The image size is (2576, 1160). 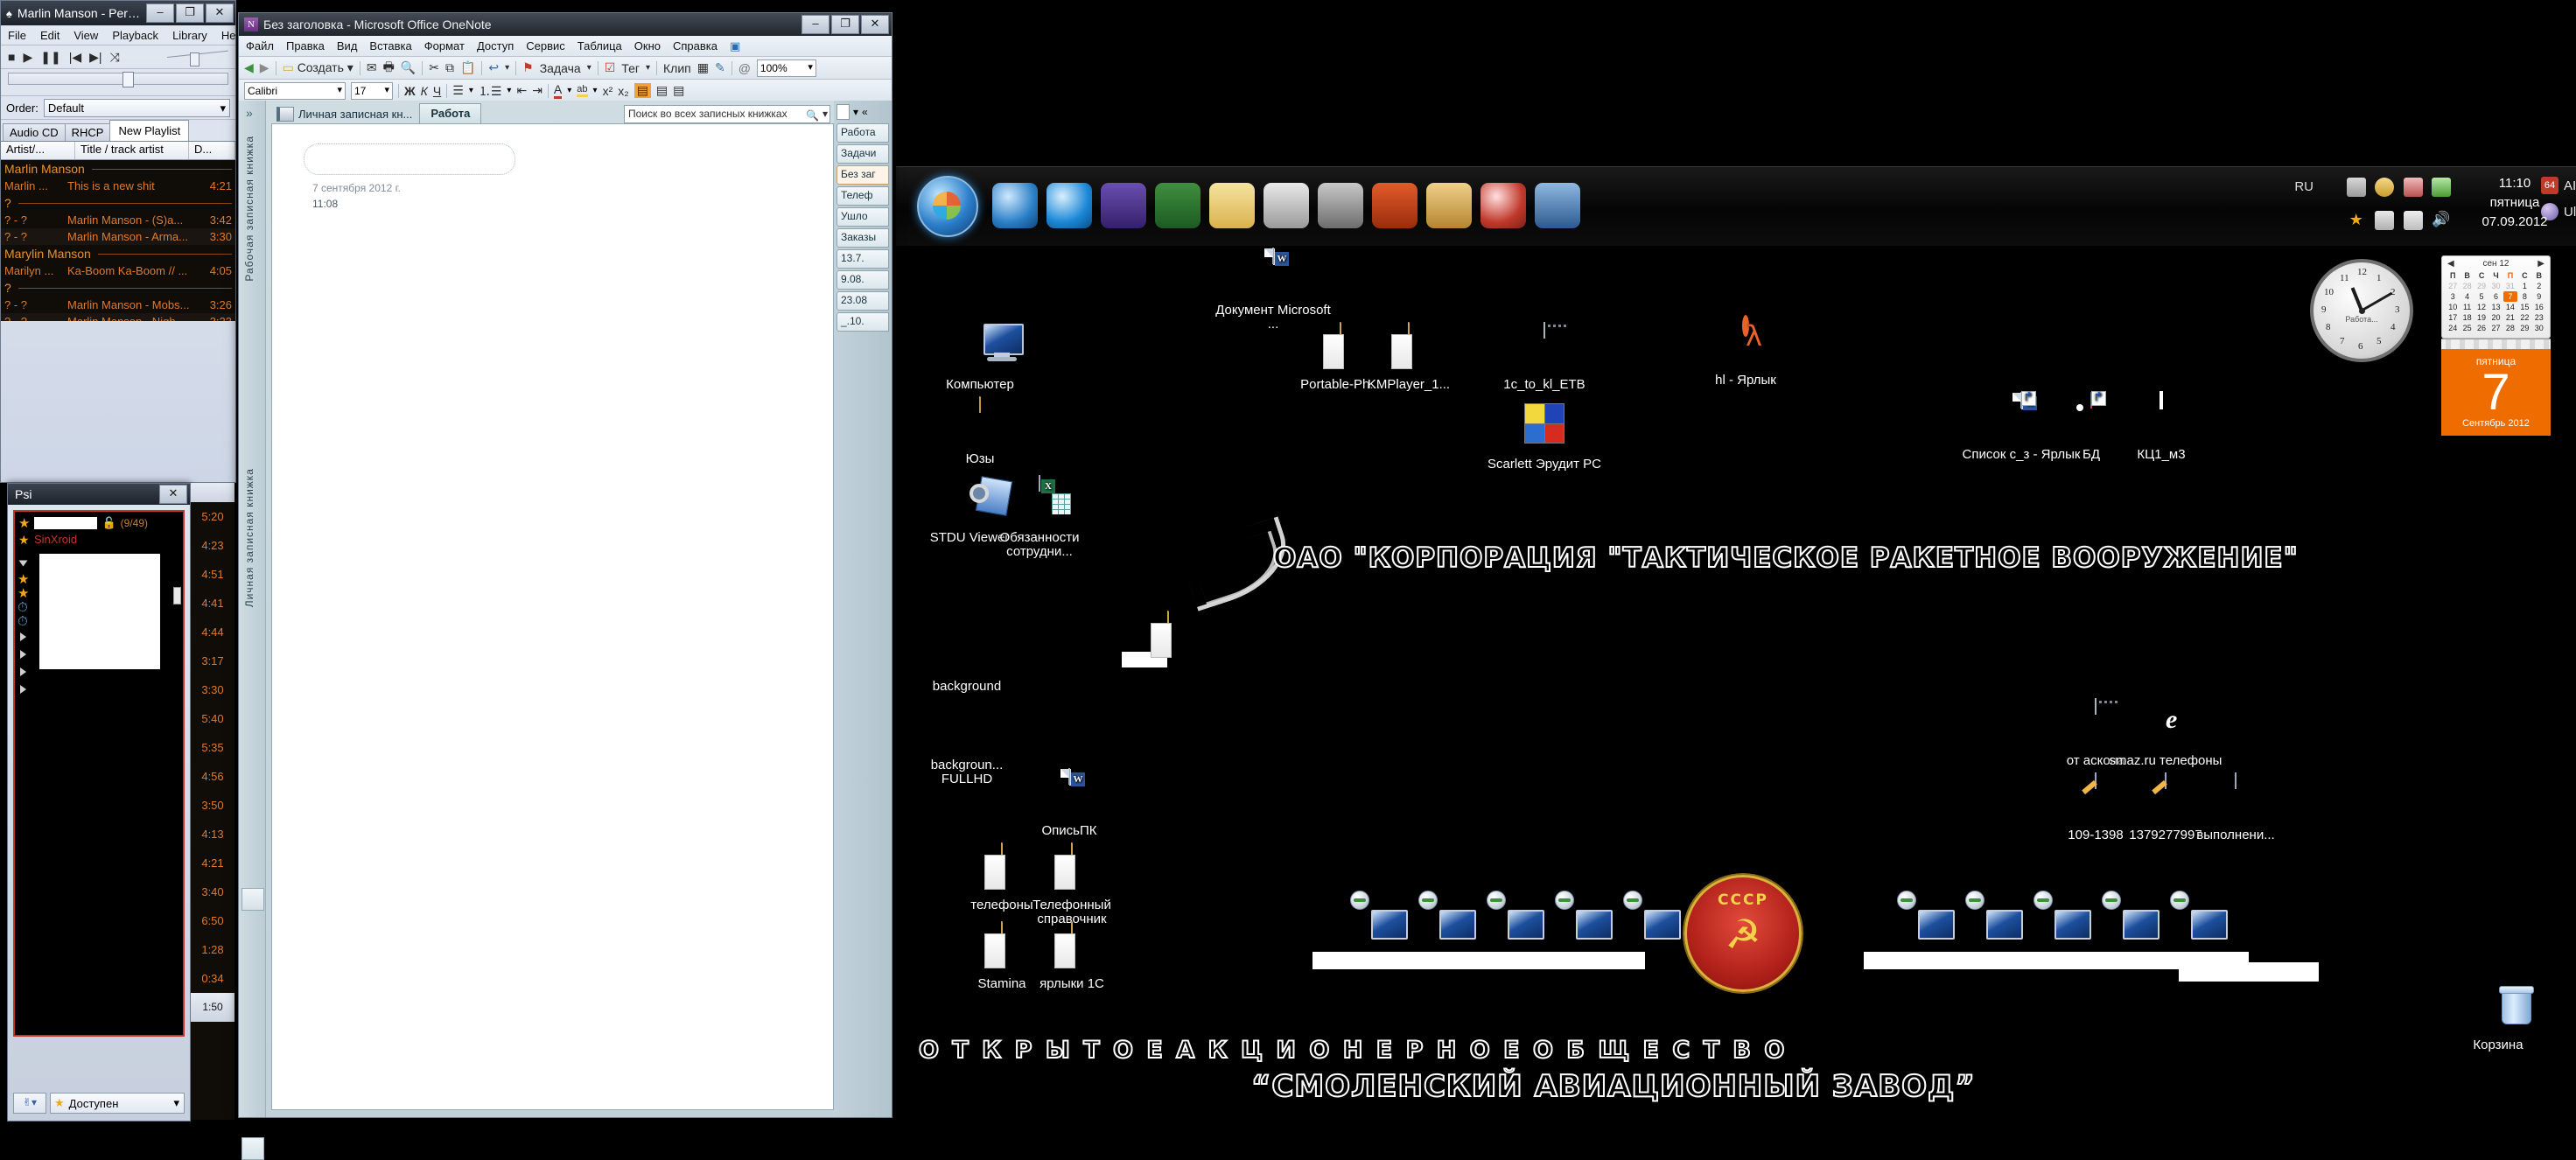 What do you see at coordinates (1745, 351) in the screenshot?
I see `desktop-icon-half-life: hl - Ярлык` at bounding box center [1745, 351].